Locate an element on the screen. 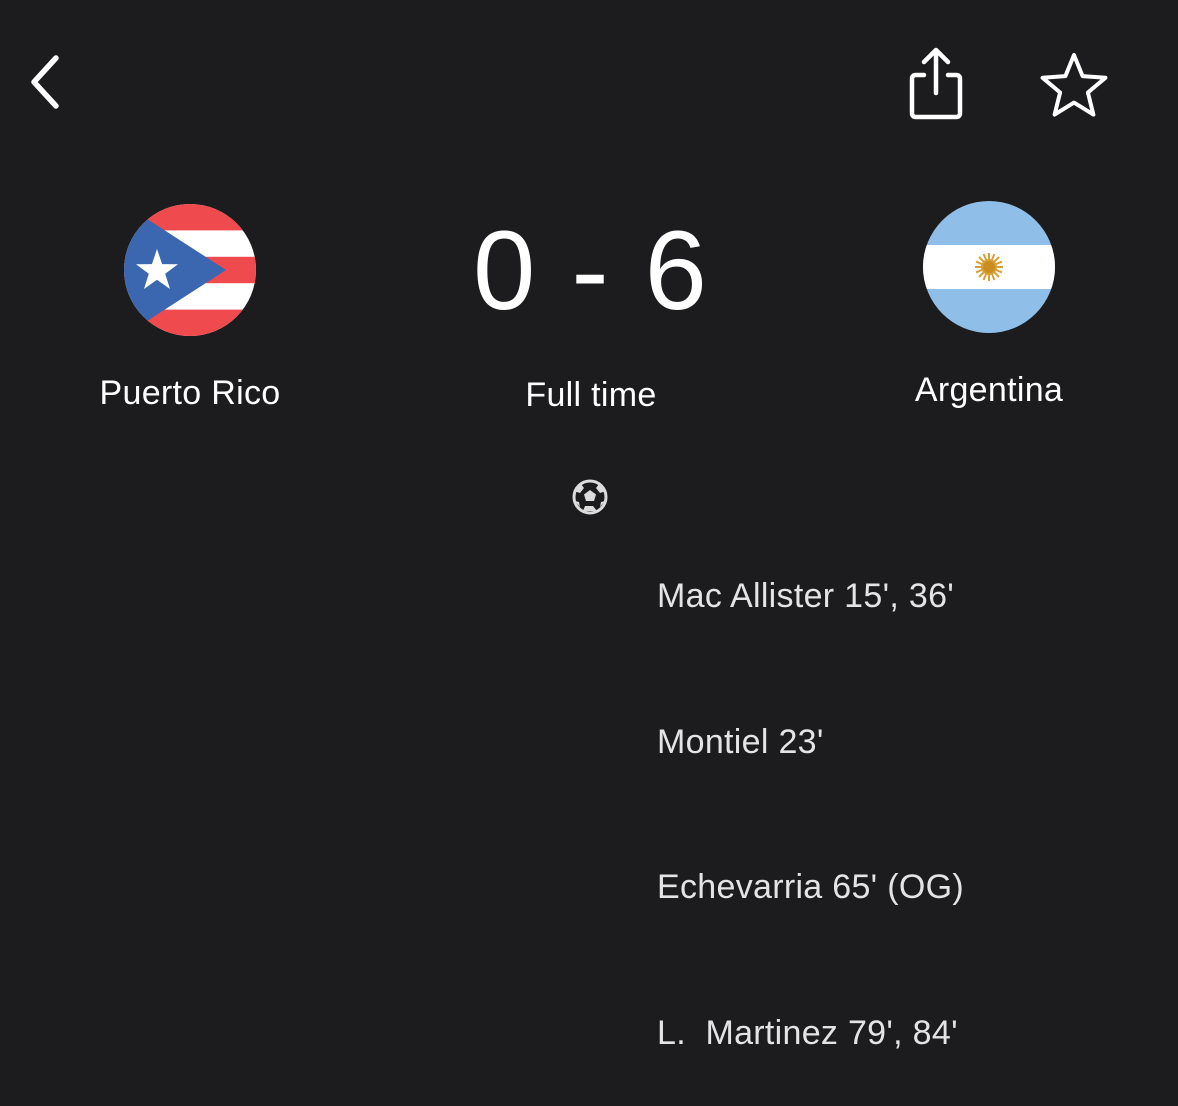 The image size is (1178, 1106). match-score: 0 - 6 is located at coordinates (590, 271).